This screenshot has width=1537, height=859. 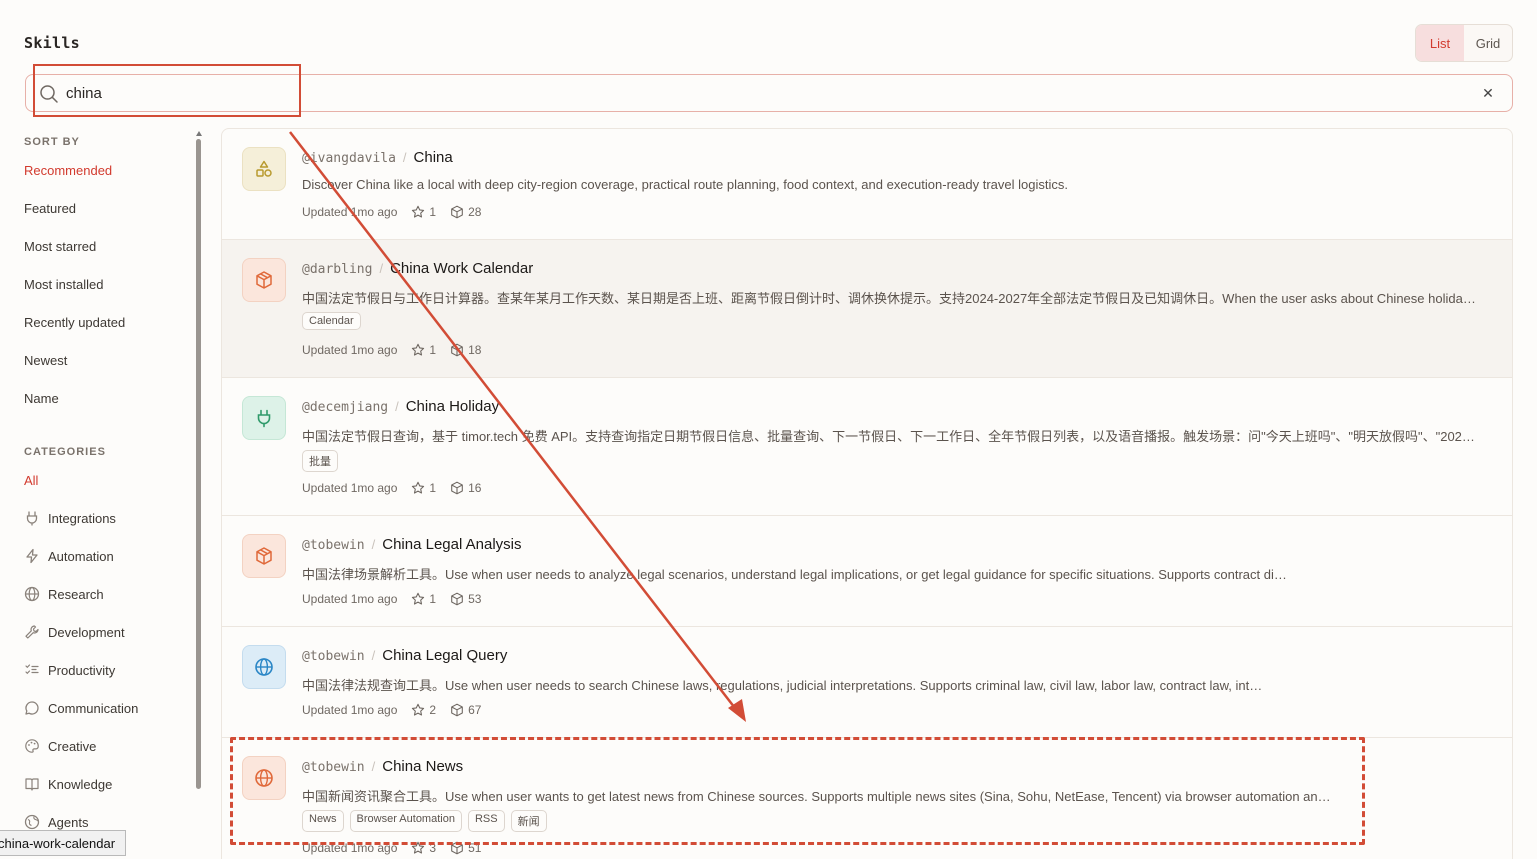 What do you see at coordinates (461, 268) in the screenshot?
I see `skill-name: China Work Calendar` at bounding box center [461, 268].